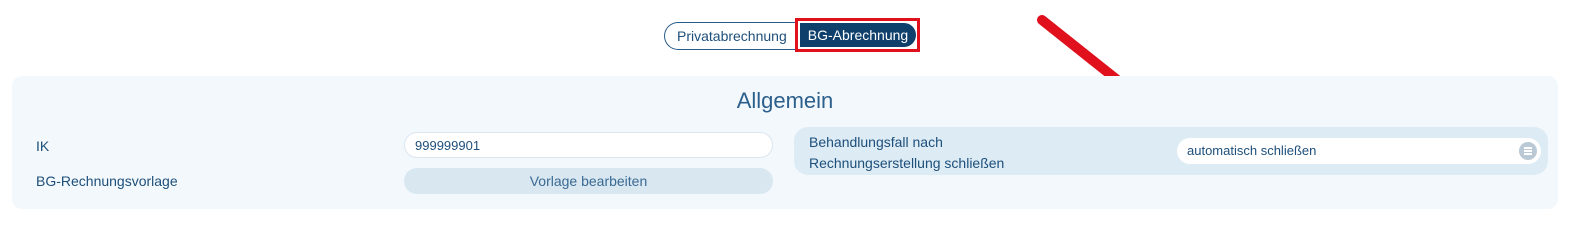  What do you see at coordinates (107, 181) in the screenshot?
I see `bg-rechnungsvorlage-label: BG-Rechnungsvorlage` at bounding box center [107, 181].